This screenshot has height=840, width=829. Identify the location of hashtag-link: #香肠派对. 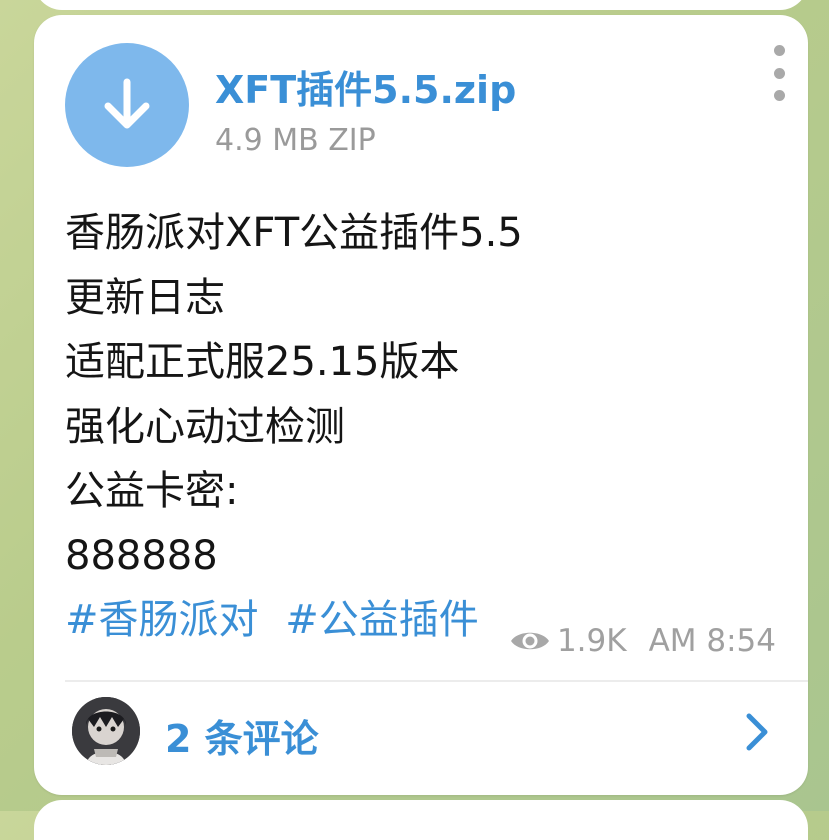
(162, 620).